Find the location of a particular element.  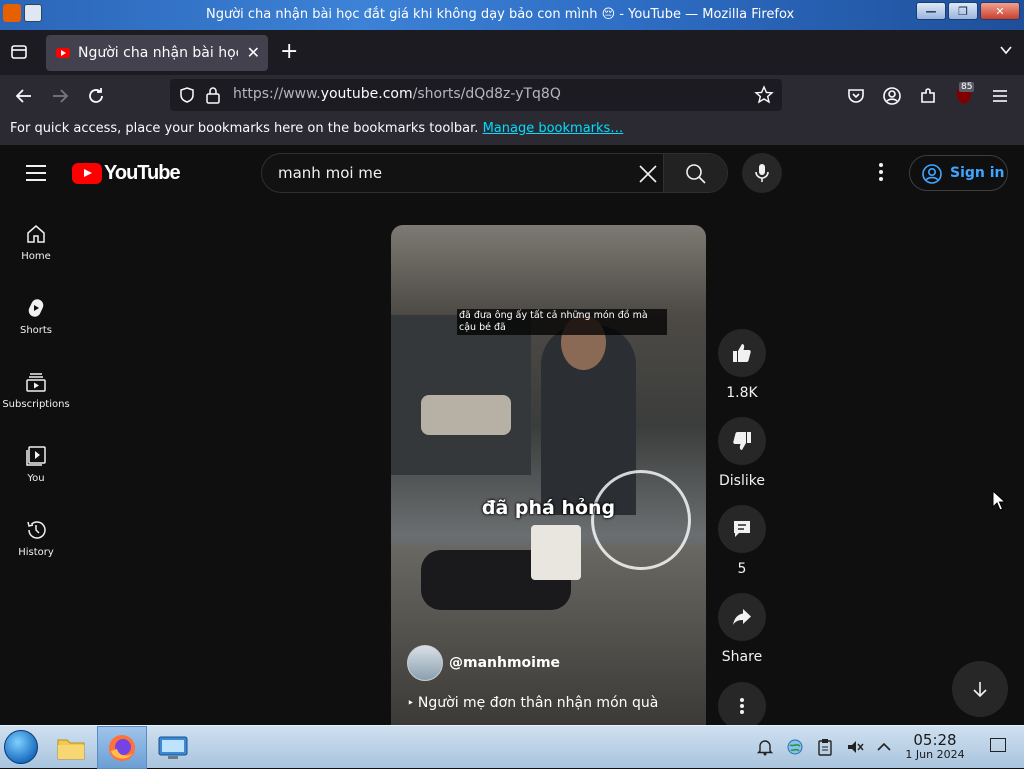

search-button is located at coordinates (695, 173).